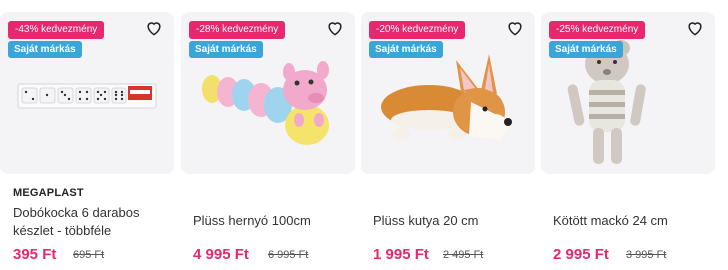 The height and width of the screenshot is (270, 728). Describe the element at coordinates (463, 255) in the screenshot. I see `product-old-price: 2 495 Ft` at that location.